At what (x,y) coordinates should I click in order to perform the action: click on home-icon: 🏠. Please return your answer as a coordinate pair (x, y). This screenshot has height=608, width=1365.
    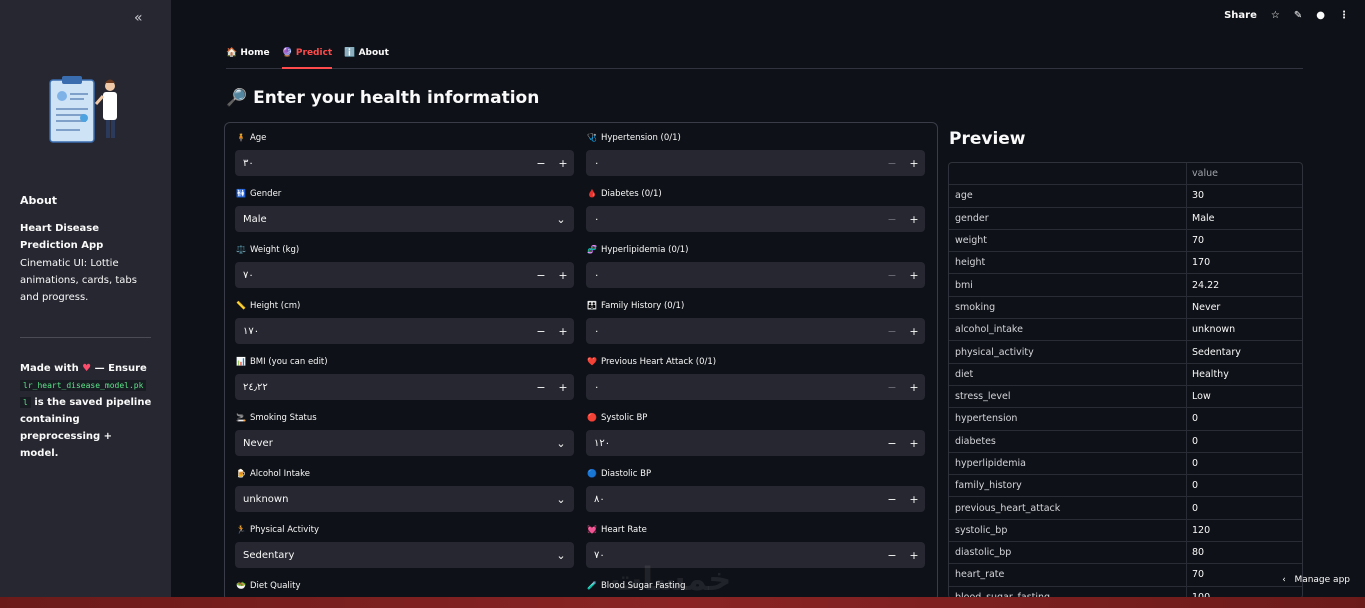
    Looking at the image, I should click on (232, 53).